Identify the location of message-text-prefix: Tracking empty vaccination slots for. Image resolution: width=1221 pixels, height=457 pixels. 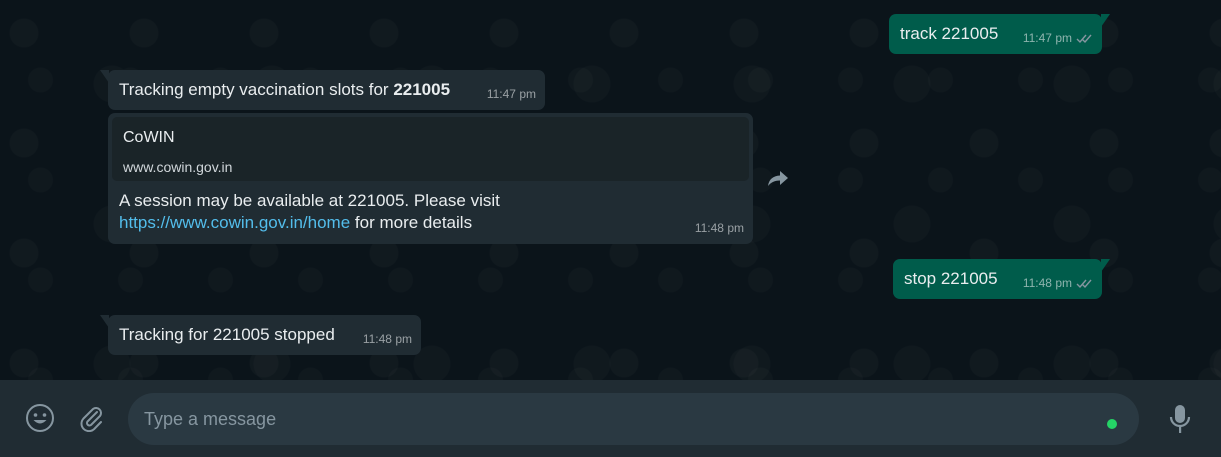
(256, 89).